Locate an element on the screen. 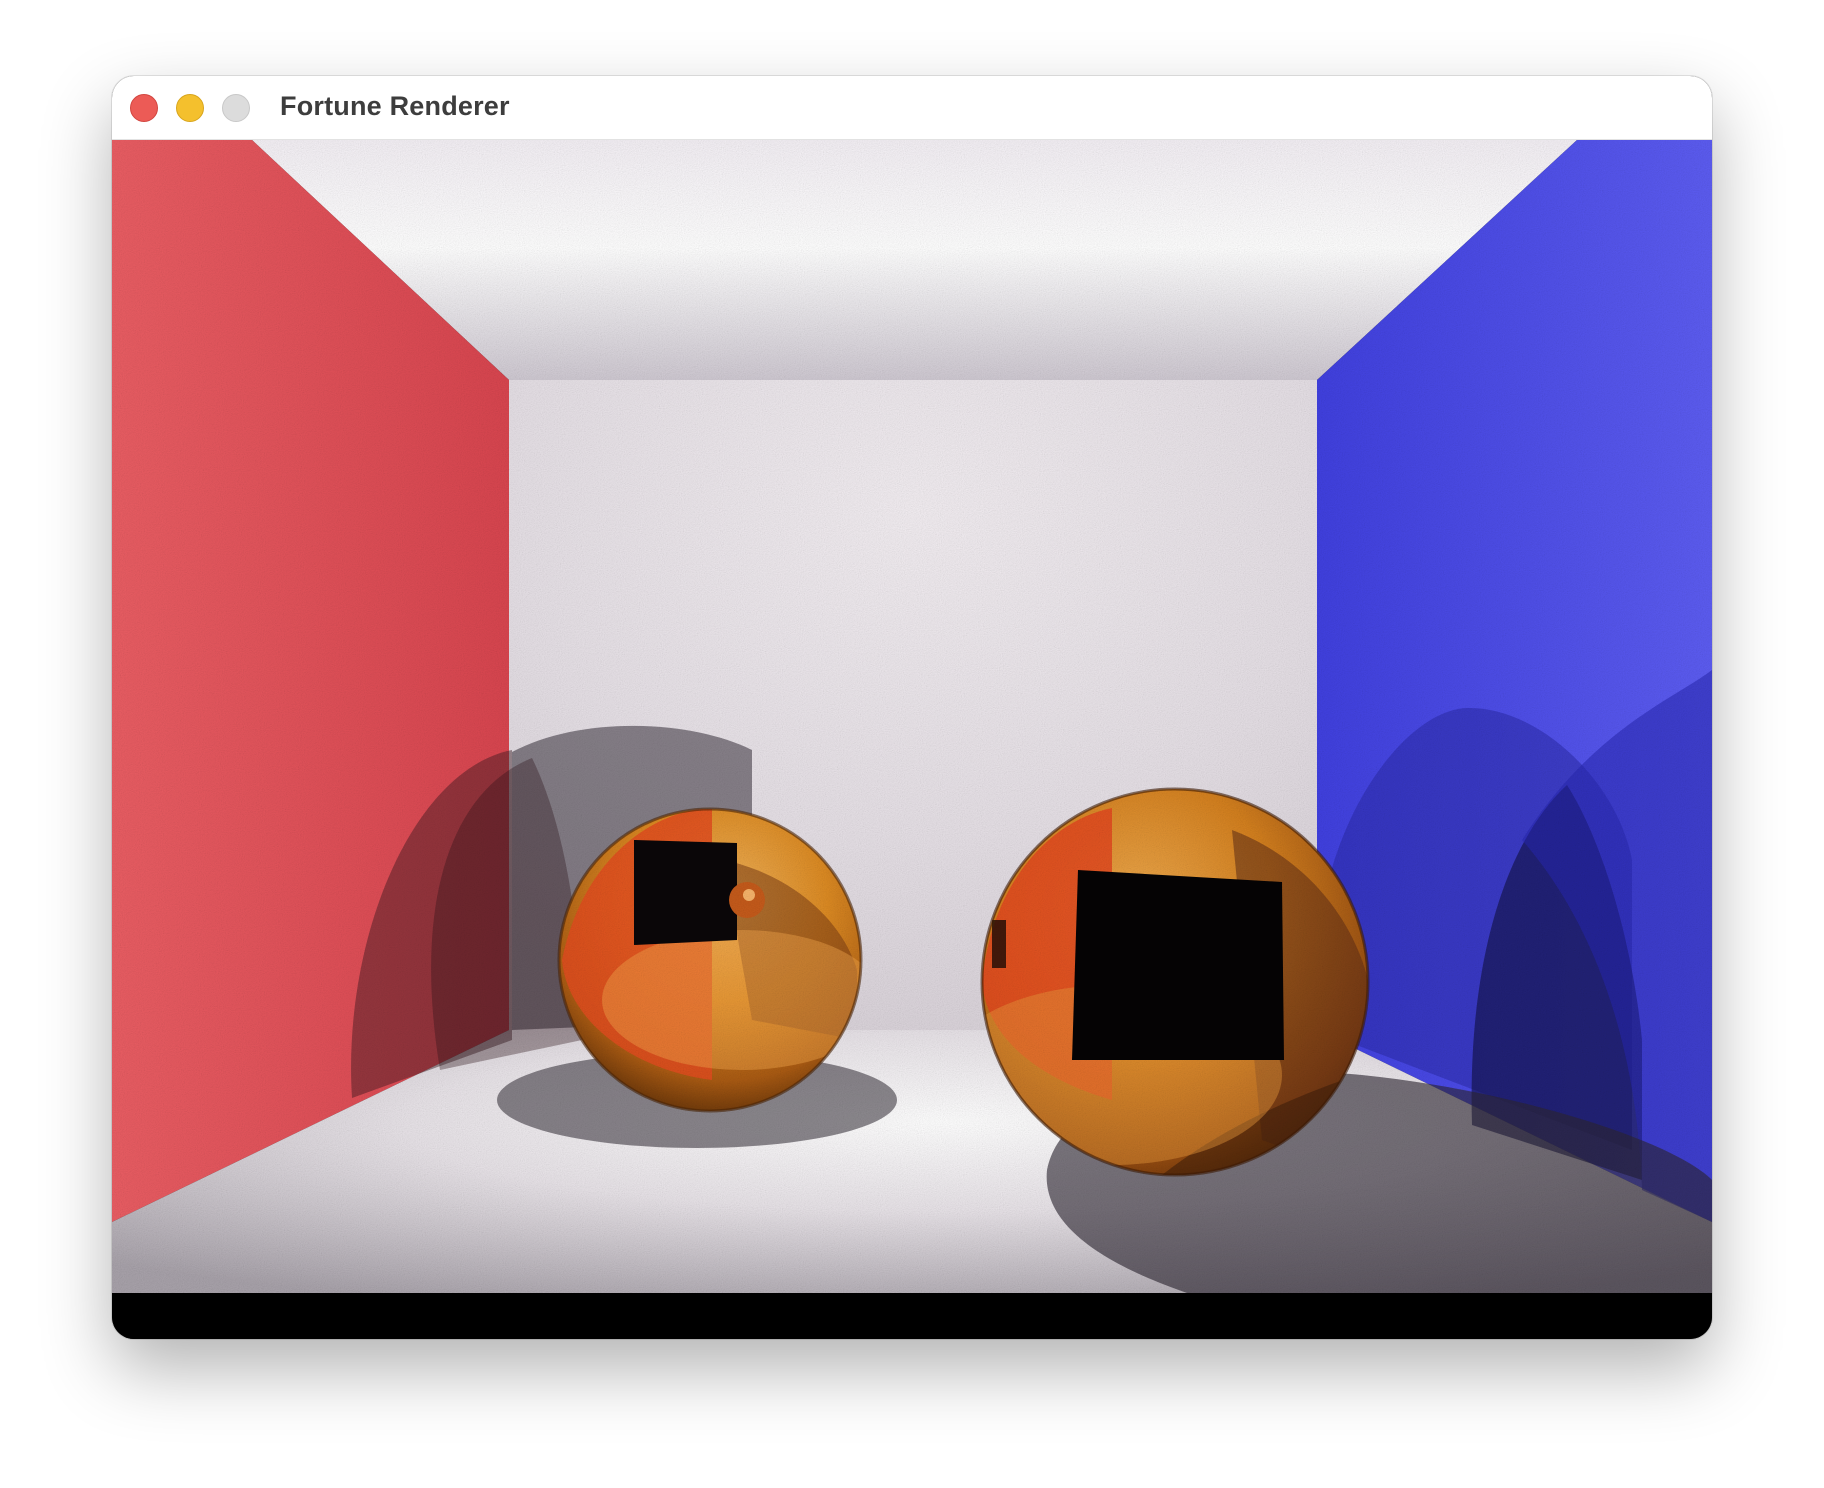 The height and width of the screenshot is (1488, 1824). close-button is located at coordinates (144, 108).